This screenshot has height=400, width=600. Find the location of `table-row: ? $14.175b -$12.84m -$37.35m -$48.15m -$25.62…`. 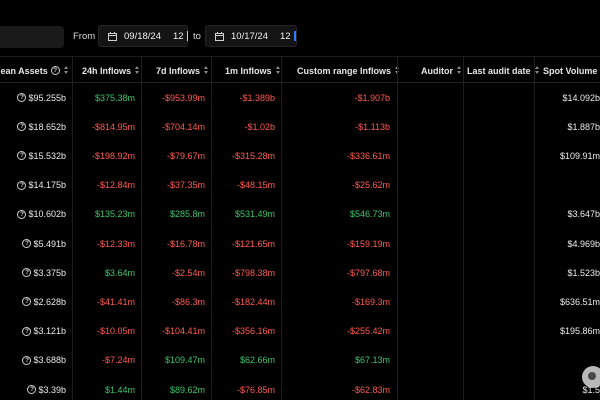

table-row: ? $14.175b -$12.84m -$37.35m -$48.15m -$25.62… is located at coordinates (300, 185).